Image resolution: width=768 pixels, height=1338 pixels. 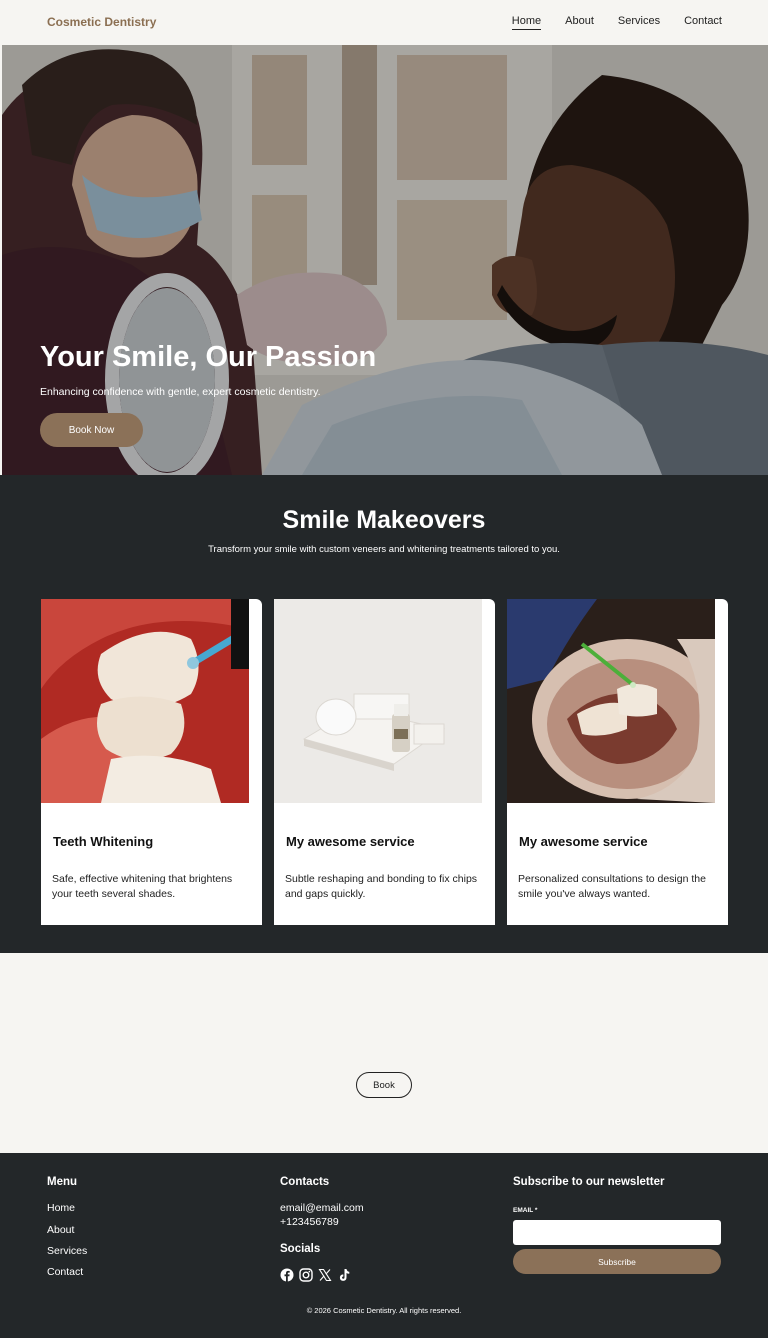 I want to click on footer-link-services: Services, so click(x=67, y=1251).